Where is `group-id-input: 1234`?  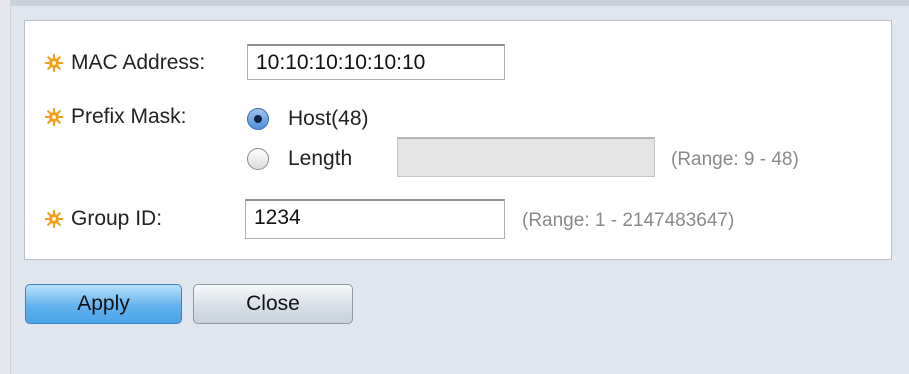 group-id-input: 1234 is located at coordinates (375, 219).